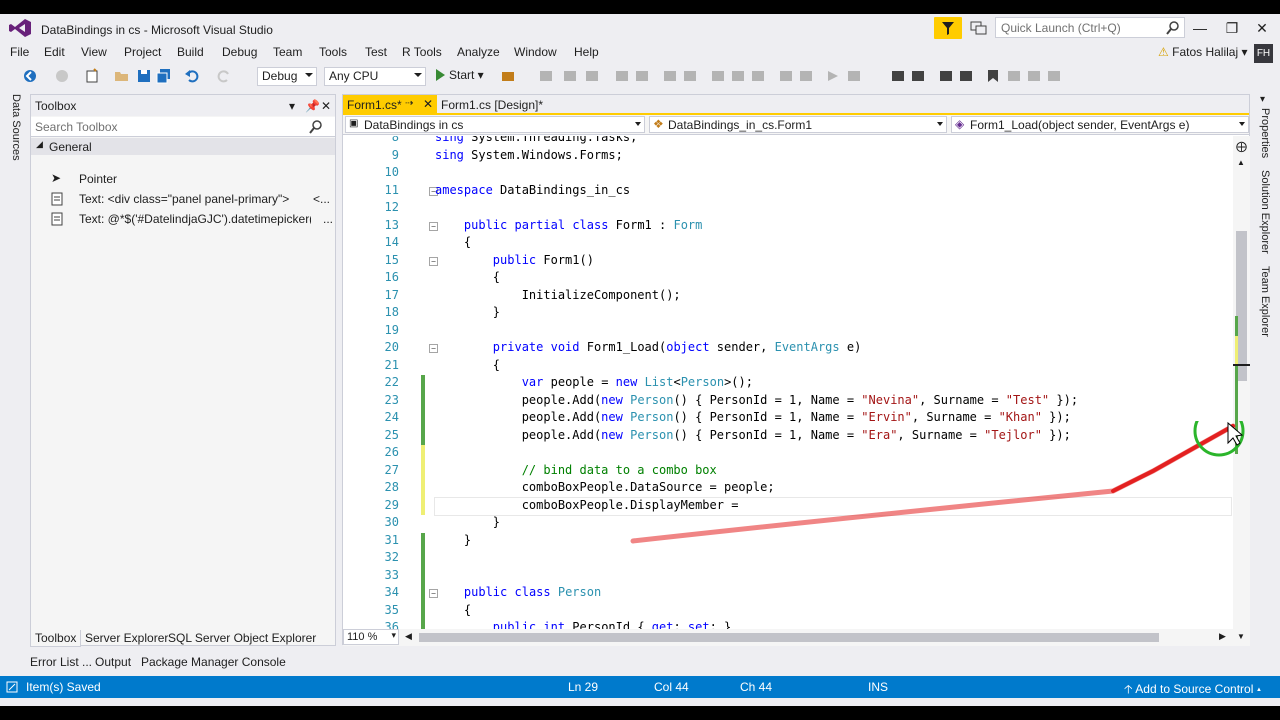 The image size is (1280, 720). Describe the element at coordinates (423, 624) in the screenshot. I see `change-marker` at that location.